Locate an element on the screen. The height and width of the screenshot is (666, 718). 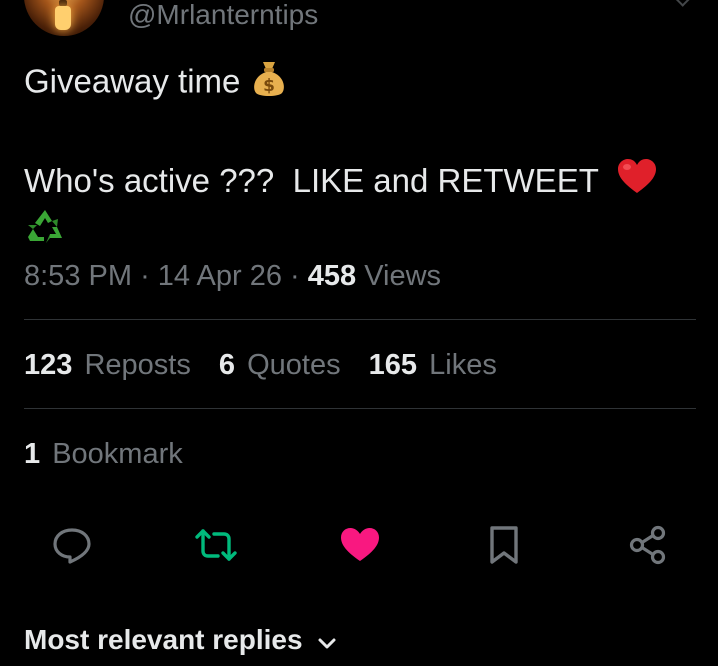
repost-icon is located at coordinates (216, 545).